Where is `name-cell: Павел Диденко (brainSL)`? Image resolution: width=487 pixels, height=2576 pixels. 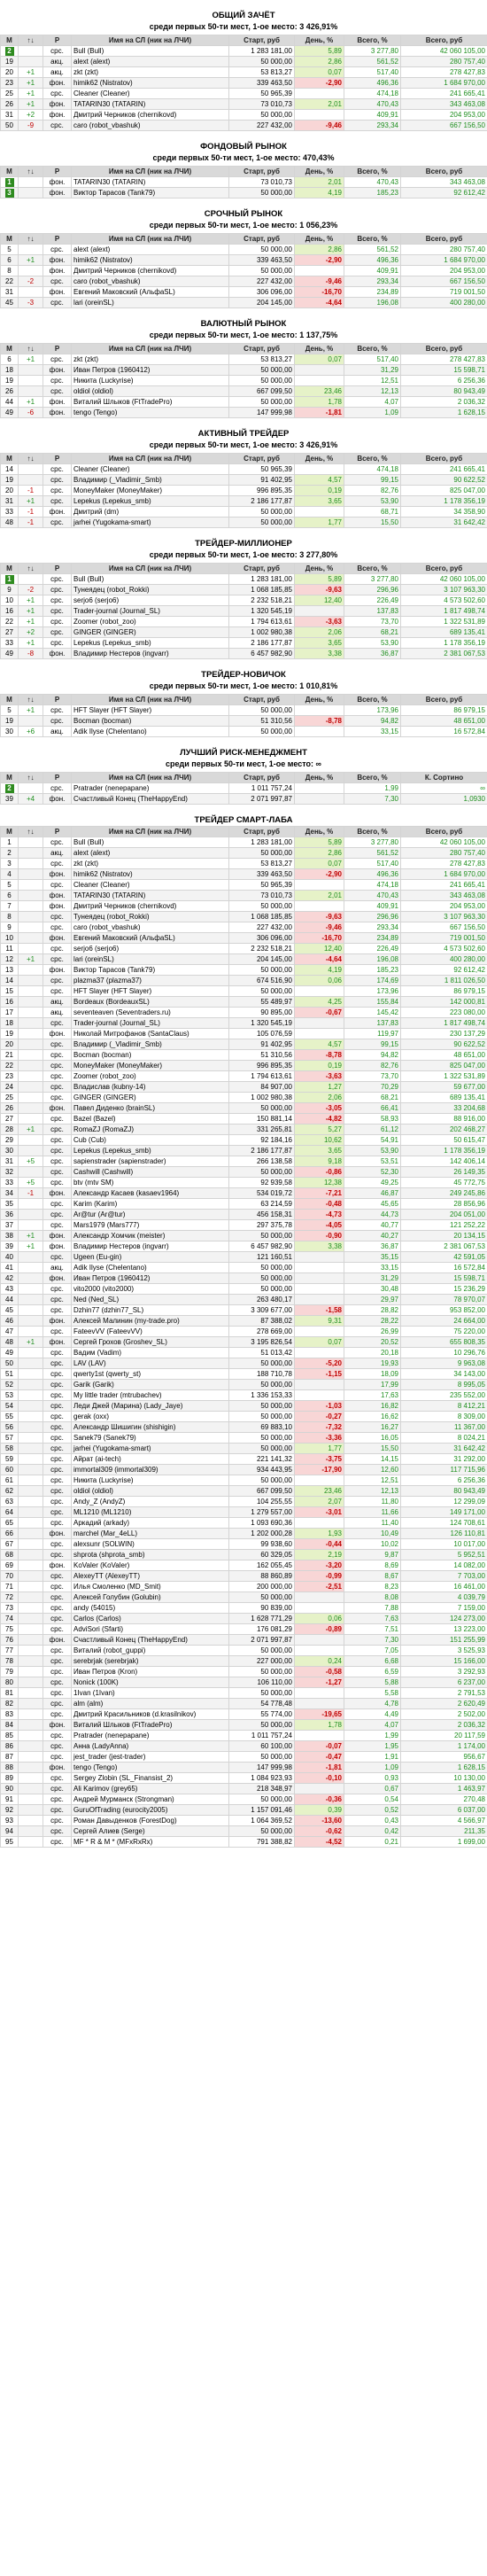 name-cell: Павел Диденко (brainSL) is located at coordinates (150, 1108).